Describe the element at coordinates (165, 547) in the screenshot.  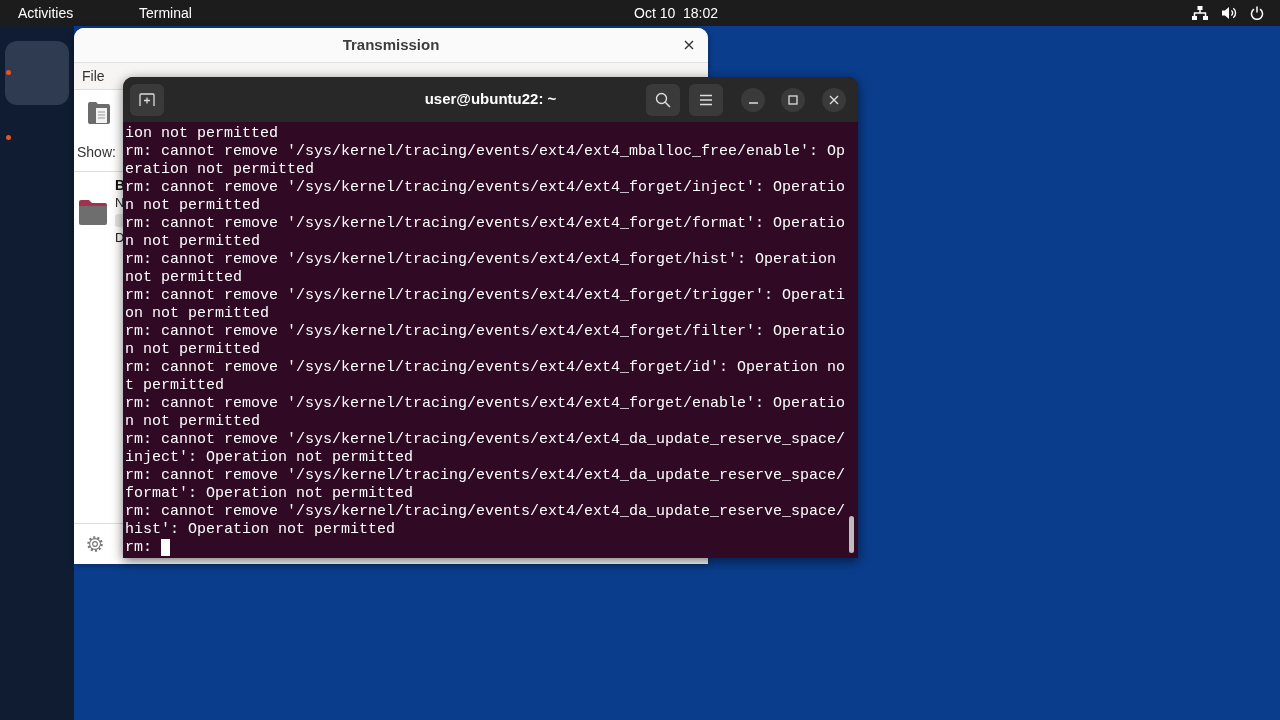
I see `text-cursor` at that location.